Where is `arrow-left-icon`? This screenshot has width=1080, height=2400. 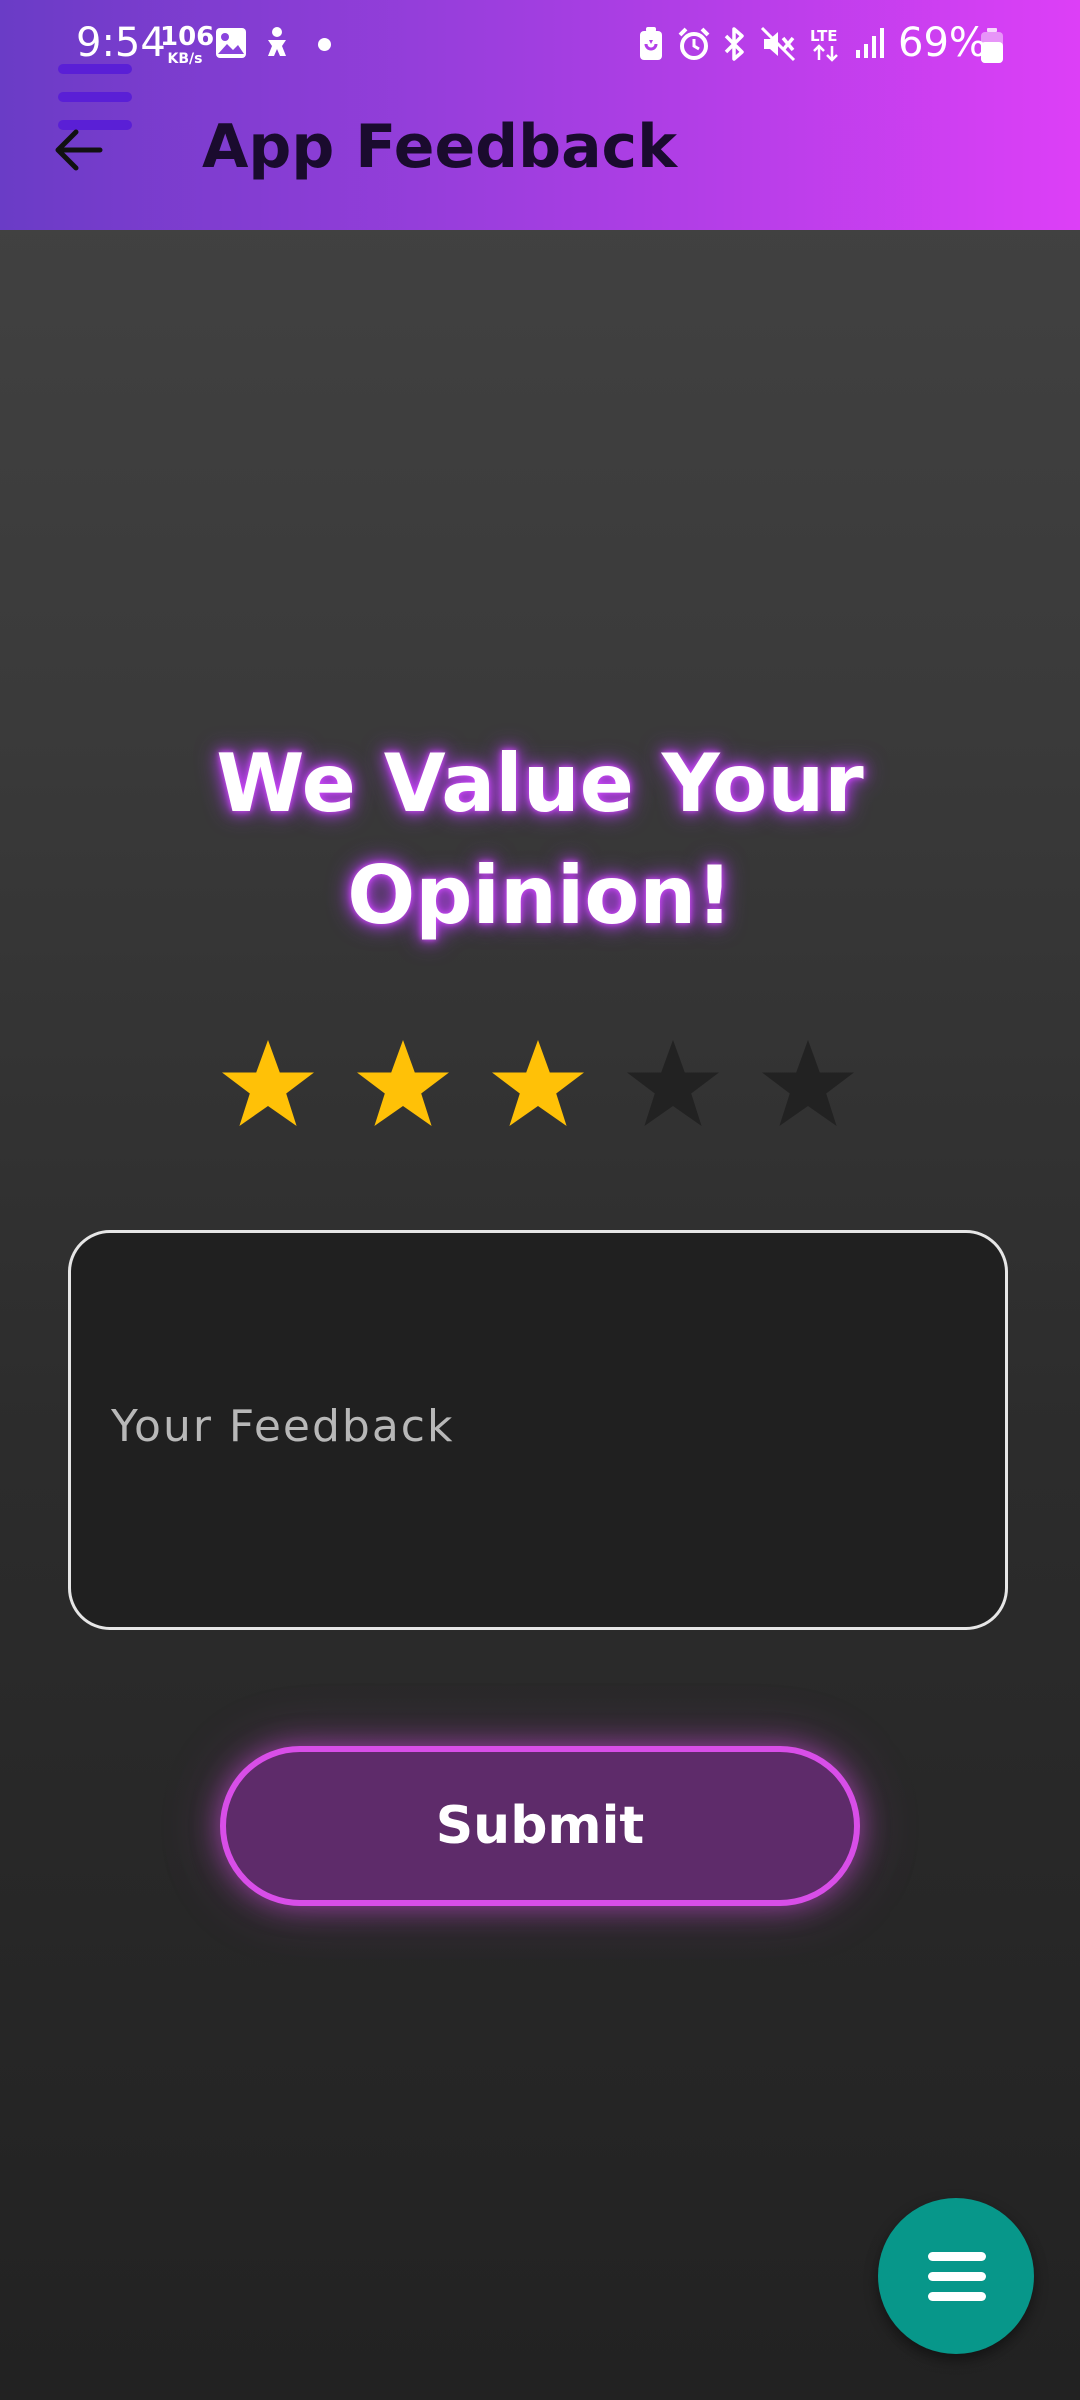 arrow-left-icon is located at coordinates (78, 150).